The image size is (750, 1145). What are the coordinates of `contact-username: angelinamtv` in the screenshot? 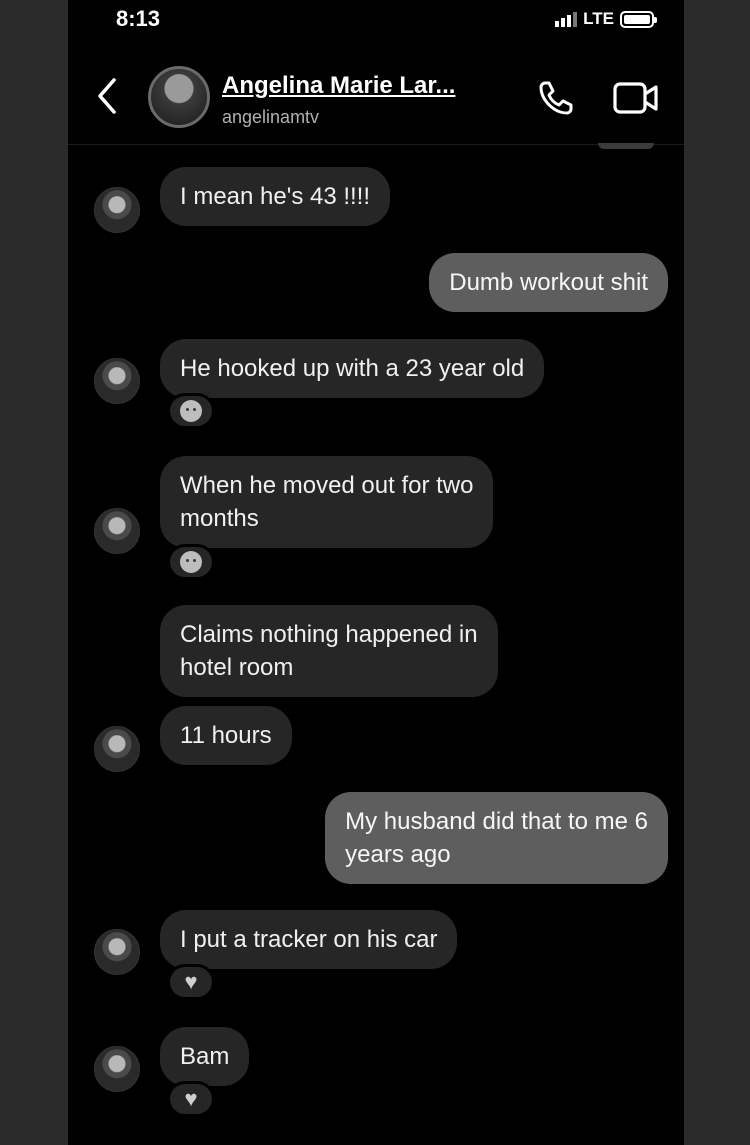 It's located at (271, 117).